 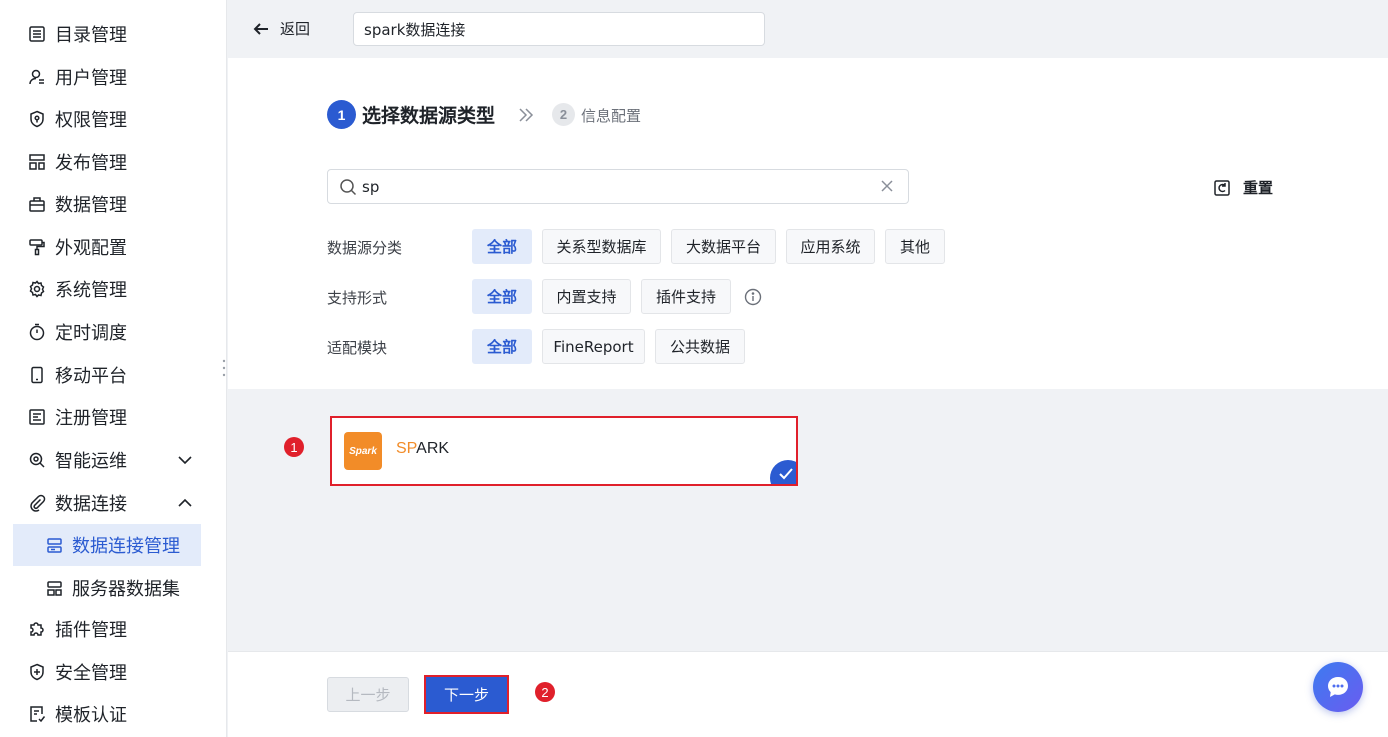 I want to click on connection-name-input, so click(x=559, y=29).